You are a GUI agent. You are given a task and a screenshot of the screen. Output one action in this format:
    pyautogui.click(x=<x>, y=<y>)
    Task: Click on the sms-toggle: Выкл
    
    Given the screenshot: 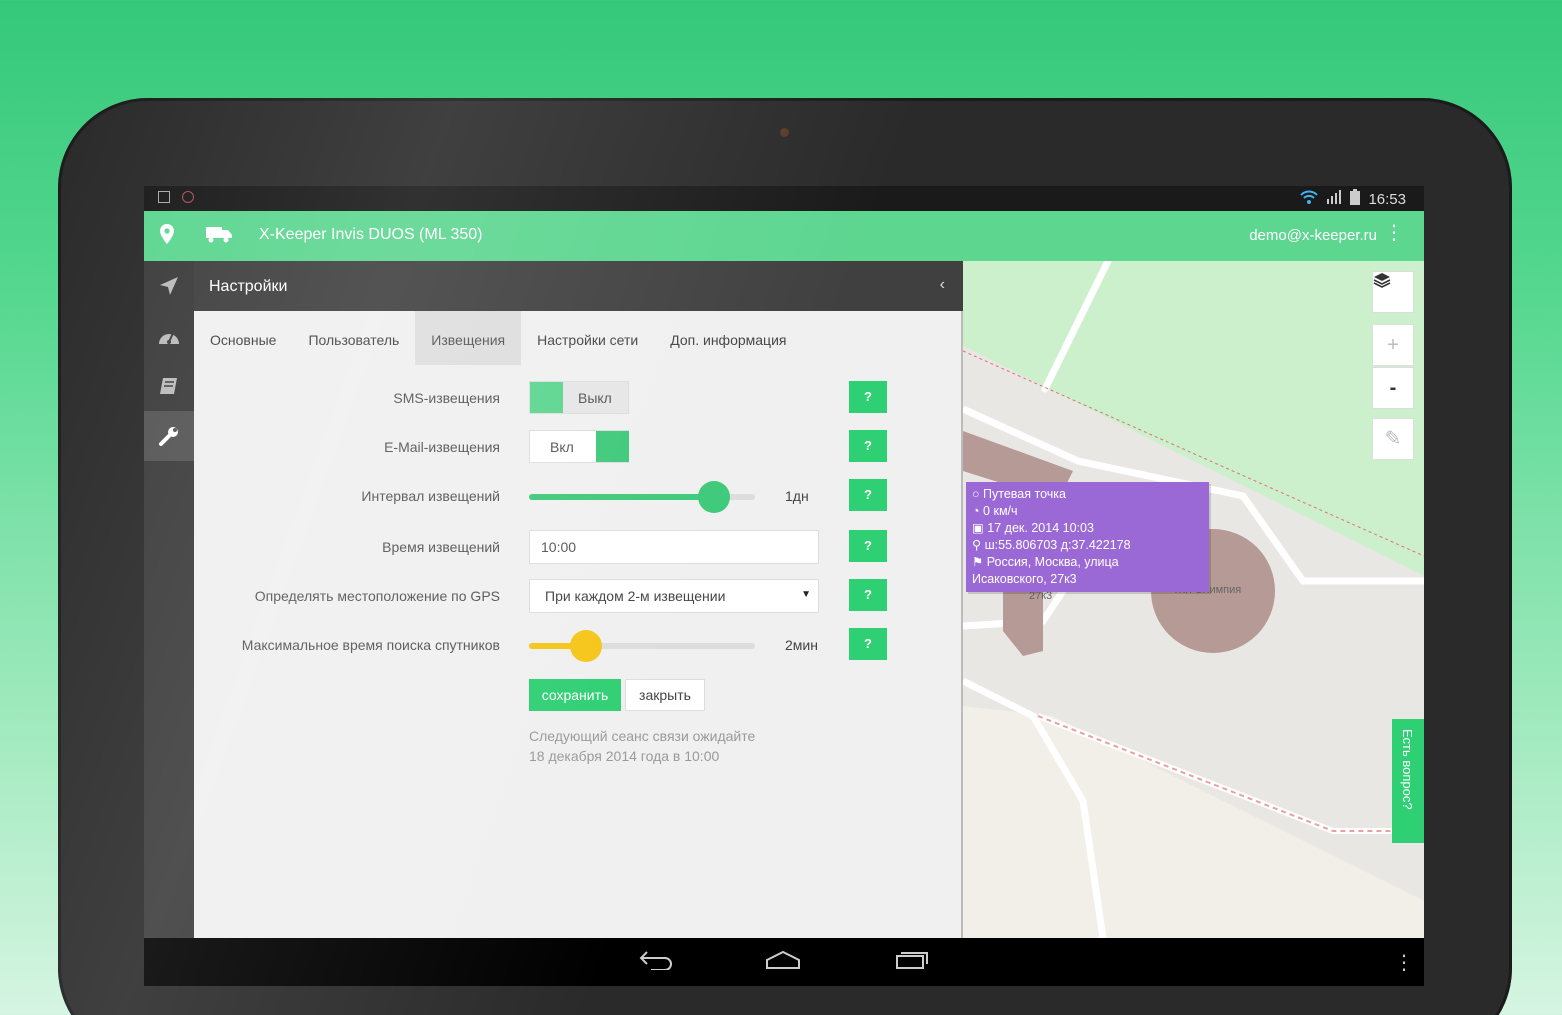 What is the action you would take?
    pyautogui.click(x=579, y=397)
    